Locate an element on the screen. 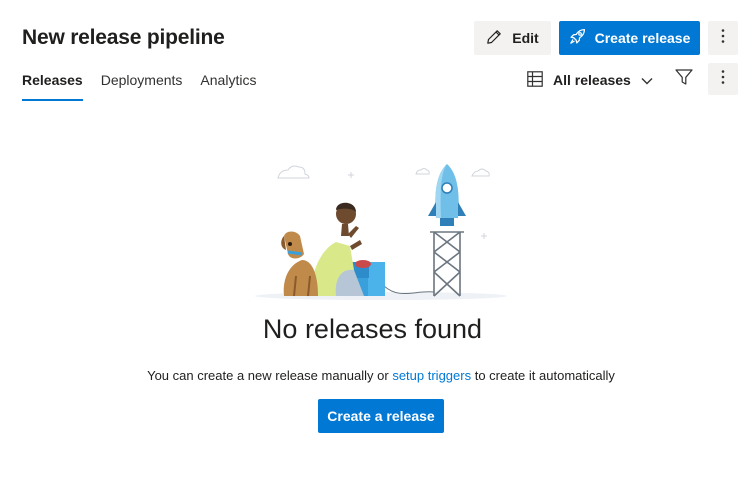  tab-releases: Releases is located at coordinates (52, 87).